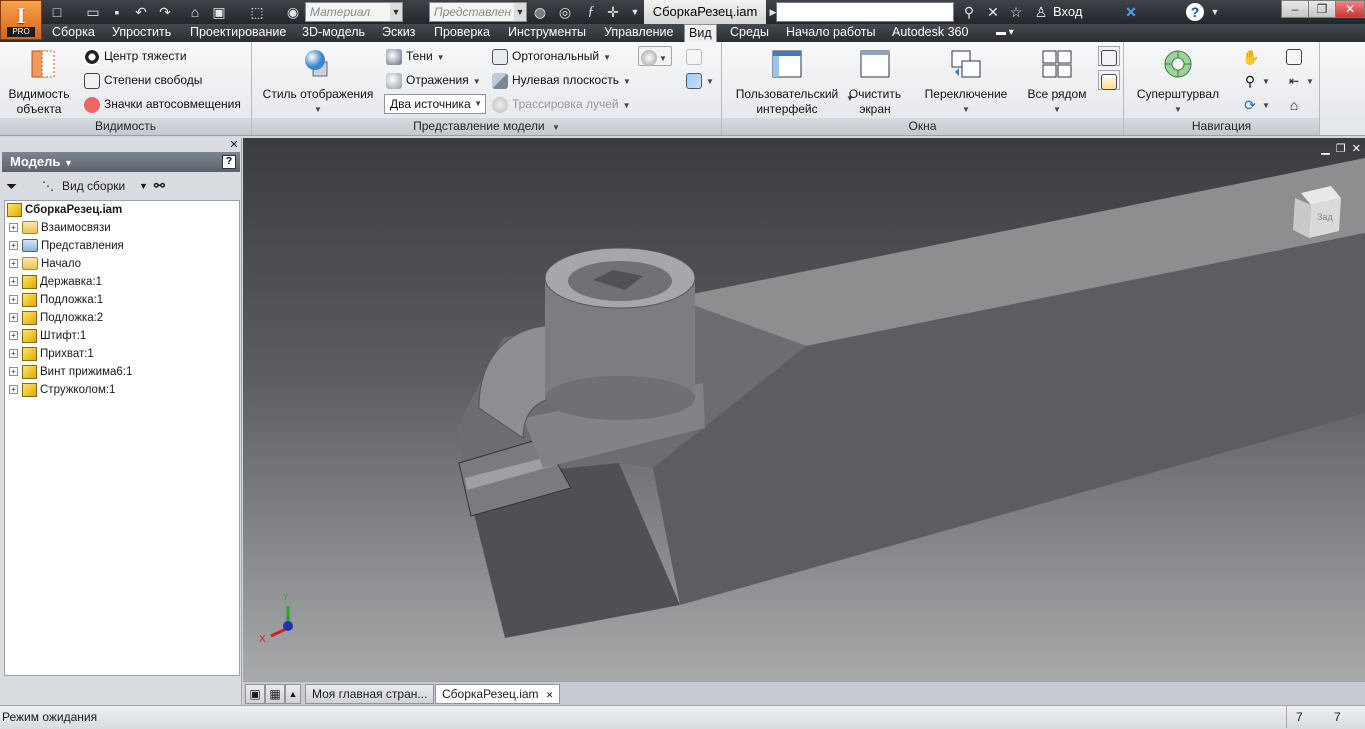 The image size is (1365, 729). Describe the element at coordinates (700, 33) in the screenshot. I see `tab-view: Вид` at that location.